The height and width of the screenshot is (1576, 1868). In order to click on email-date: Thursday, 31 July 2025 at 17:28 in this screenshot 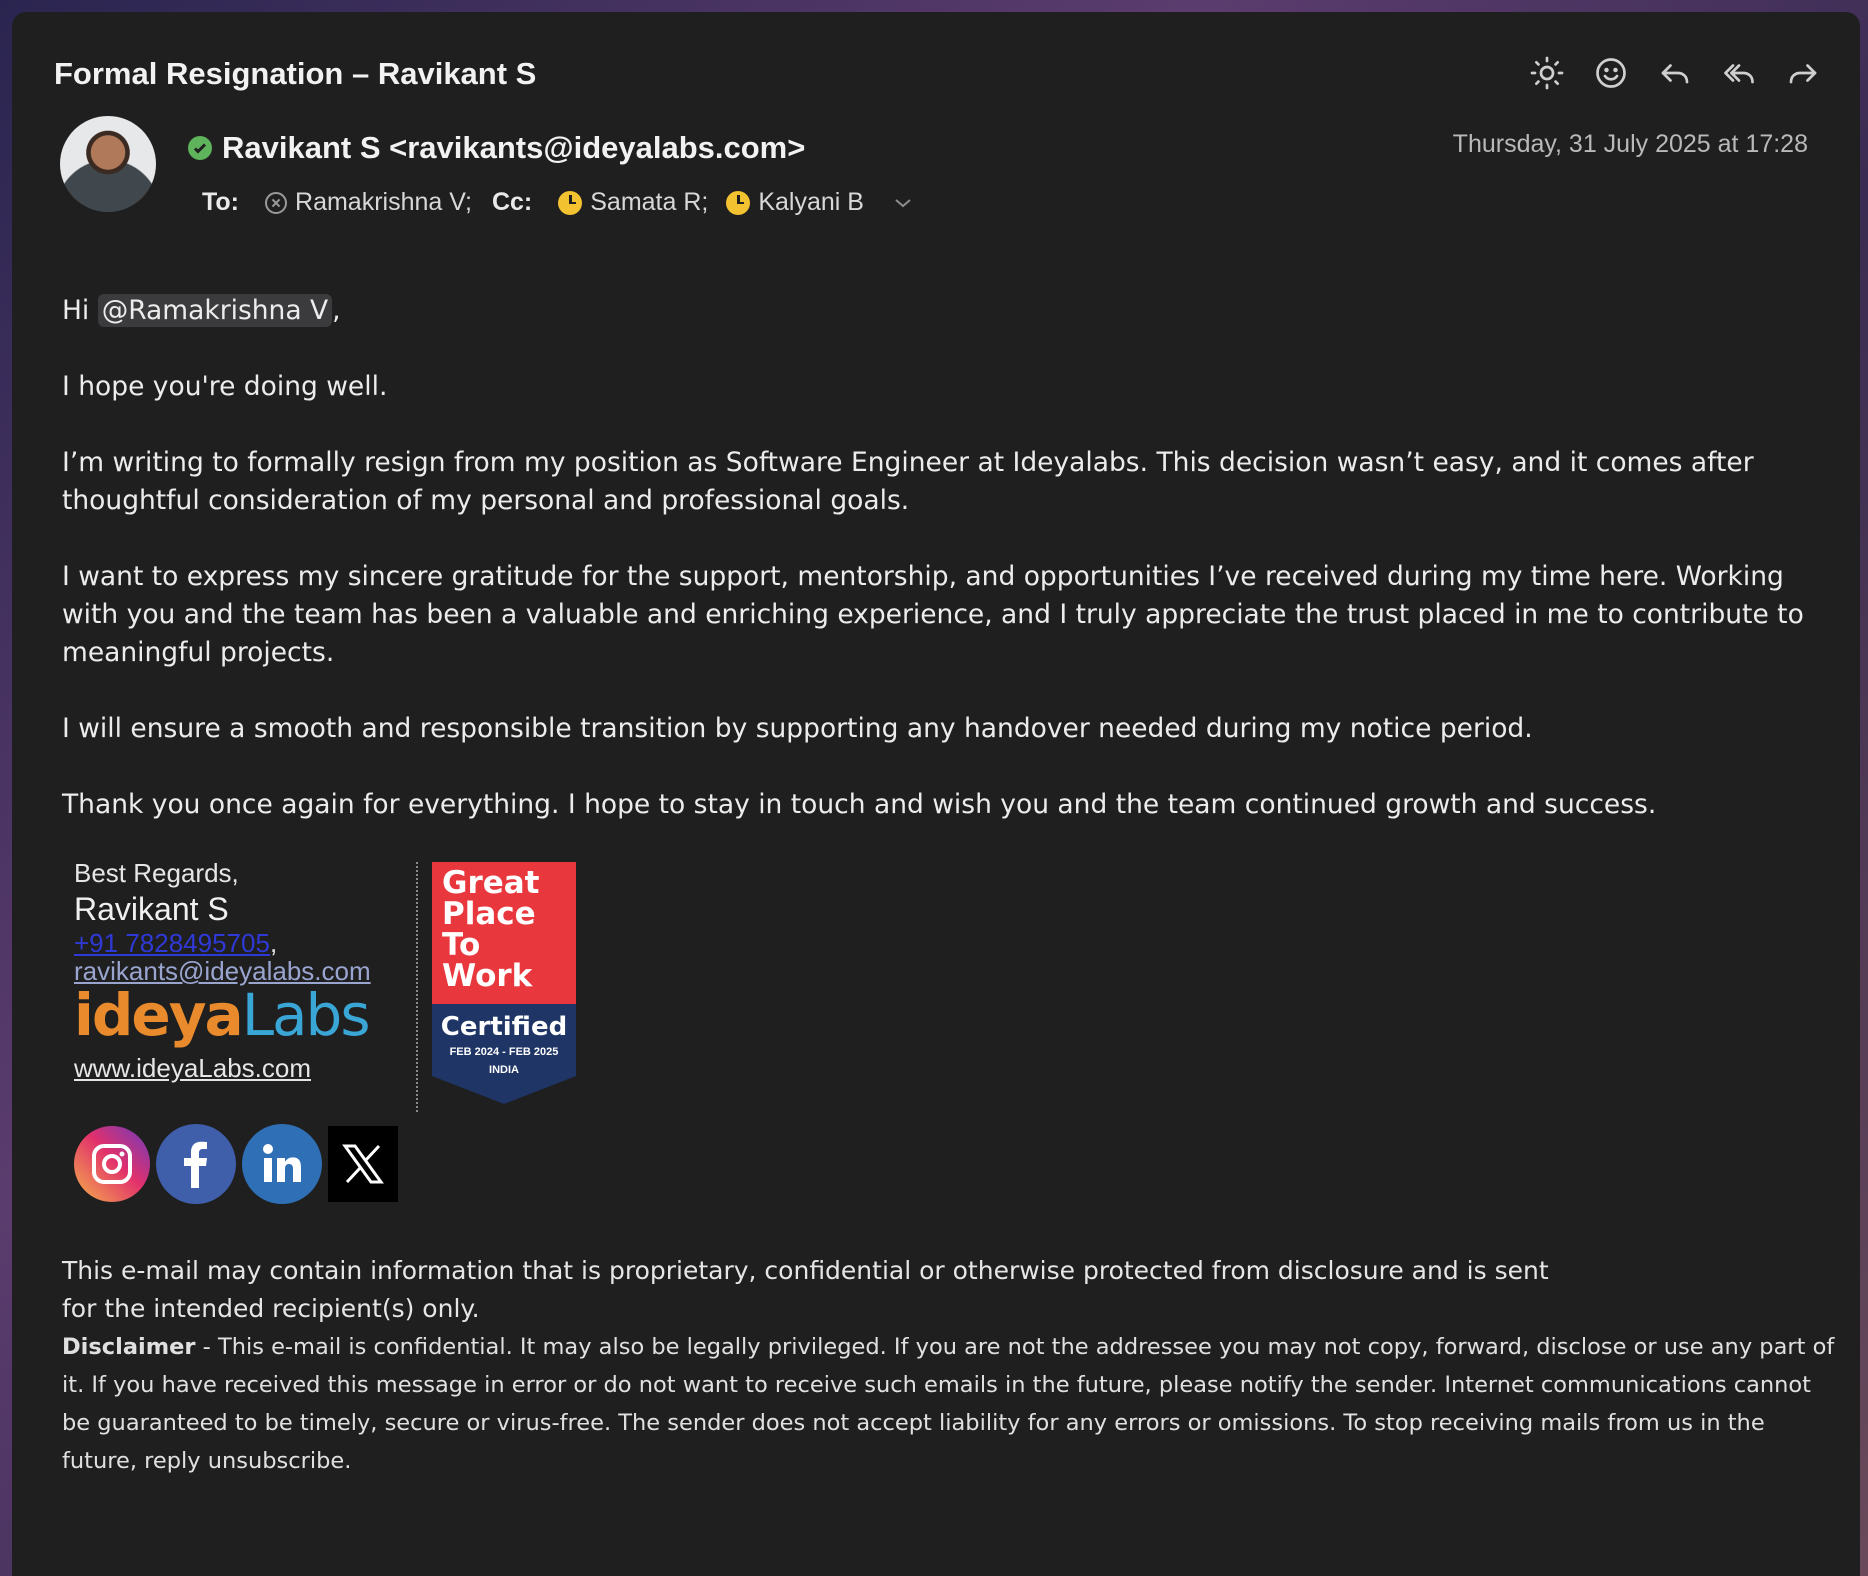, I will do `click(1630, 144)`.